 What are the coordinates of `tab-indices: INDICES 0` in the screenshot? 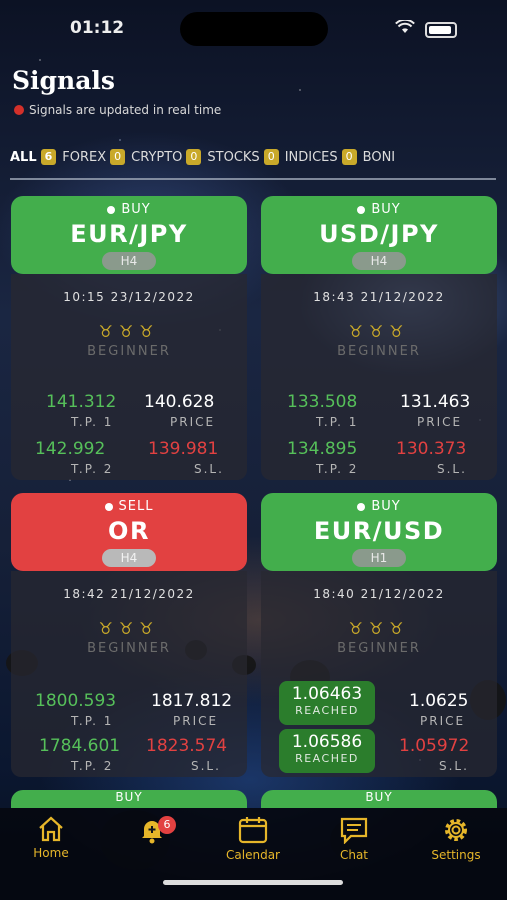 It's located at (321, 157).